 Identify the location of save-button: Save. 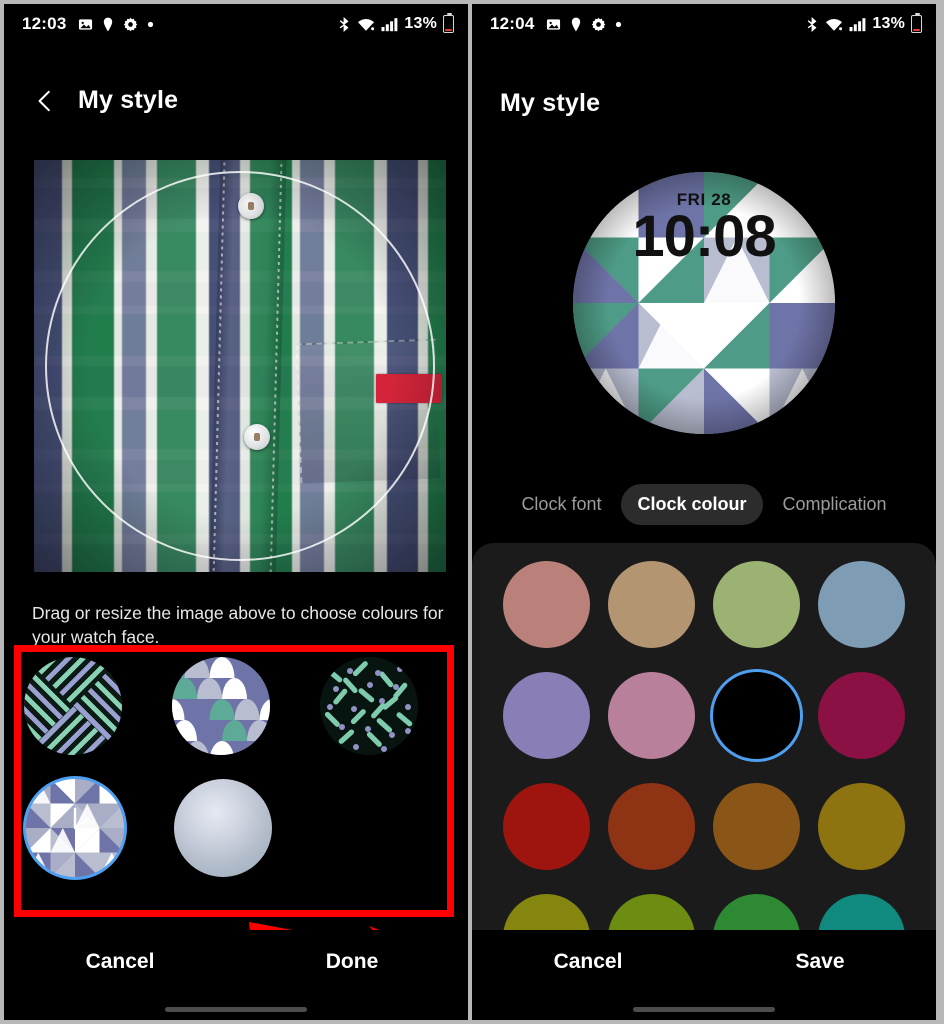
(820, 962).